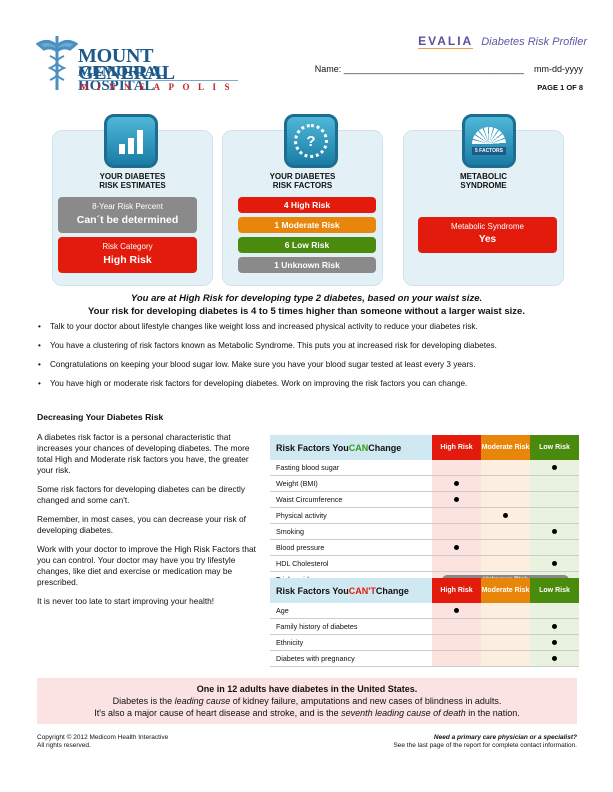 The width and height of the screenshot is (613, 792). What do you see at coordinates (534, 41) in the screenshot?
I see `product-name: Diabetes Risk Profiler` at bounding box center [534, 41].